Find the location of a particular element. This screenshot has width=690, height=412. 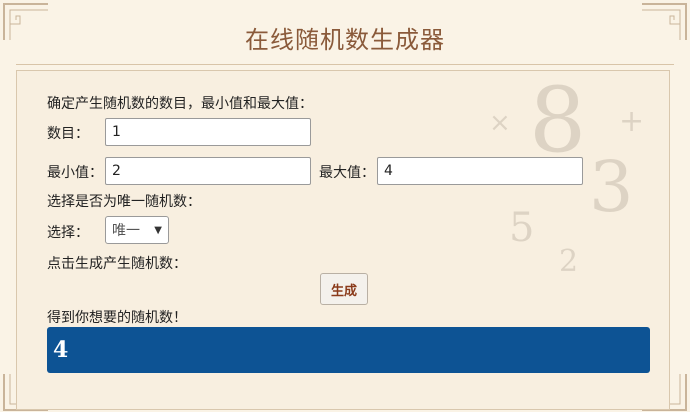

min-input is located at coordinates (208, 171).